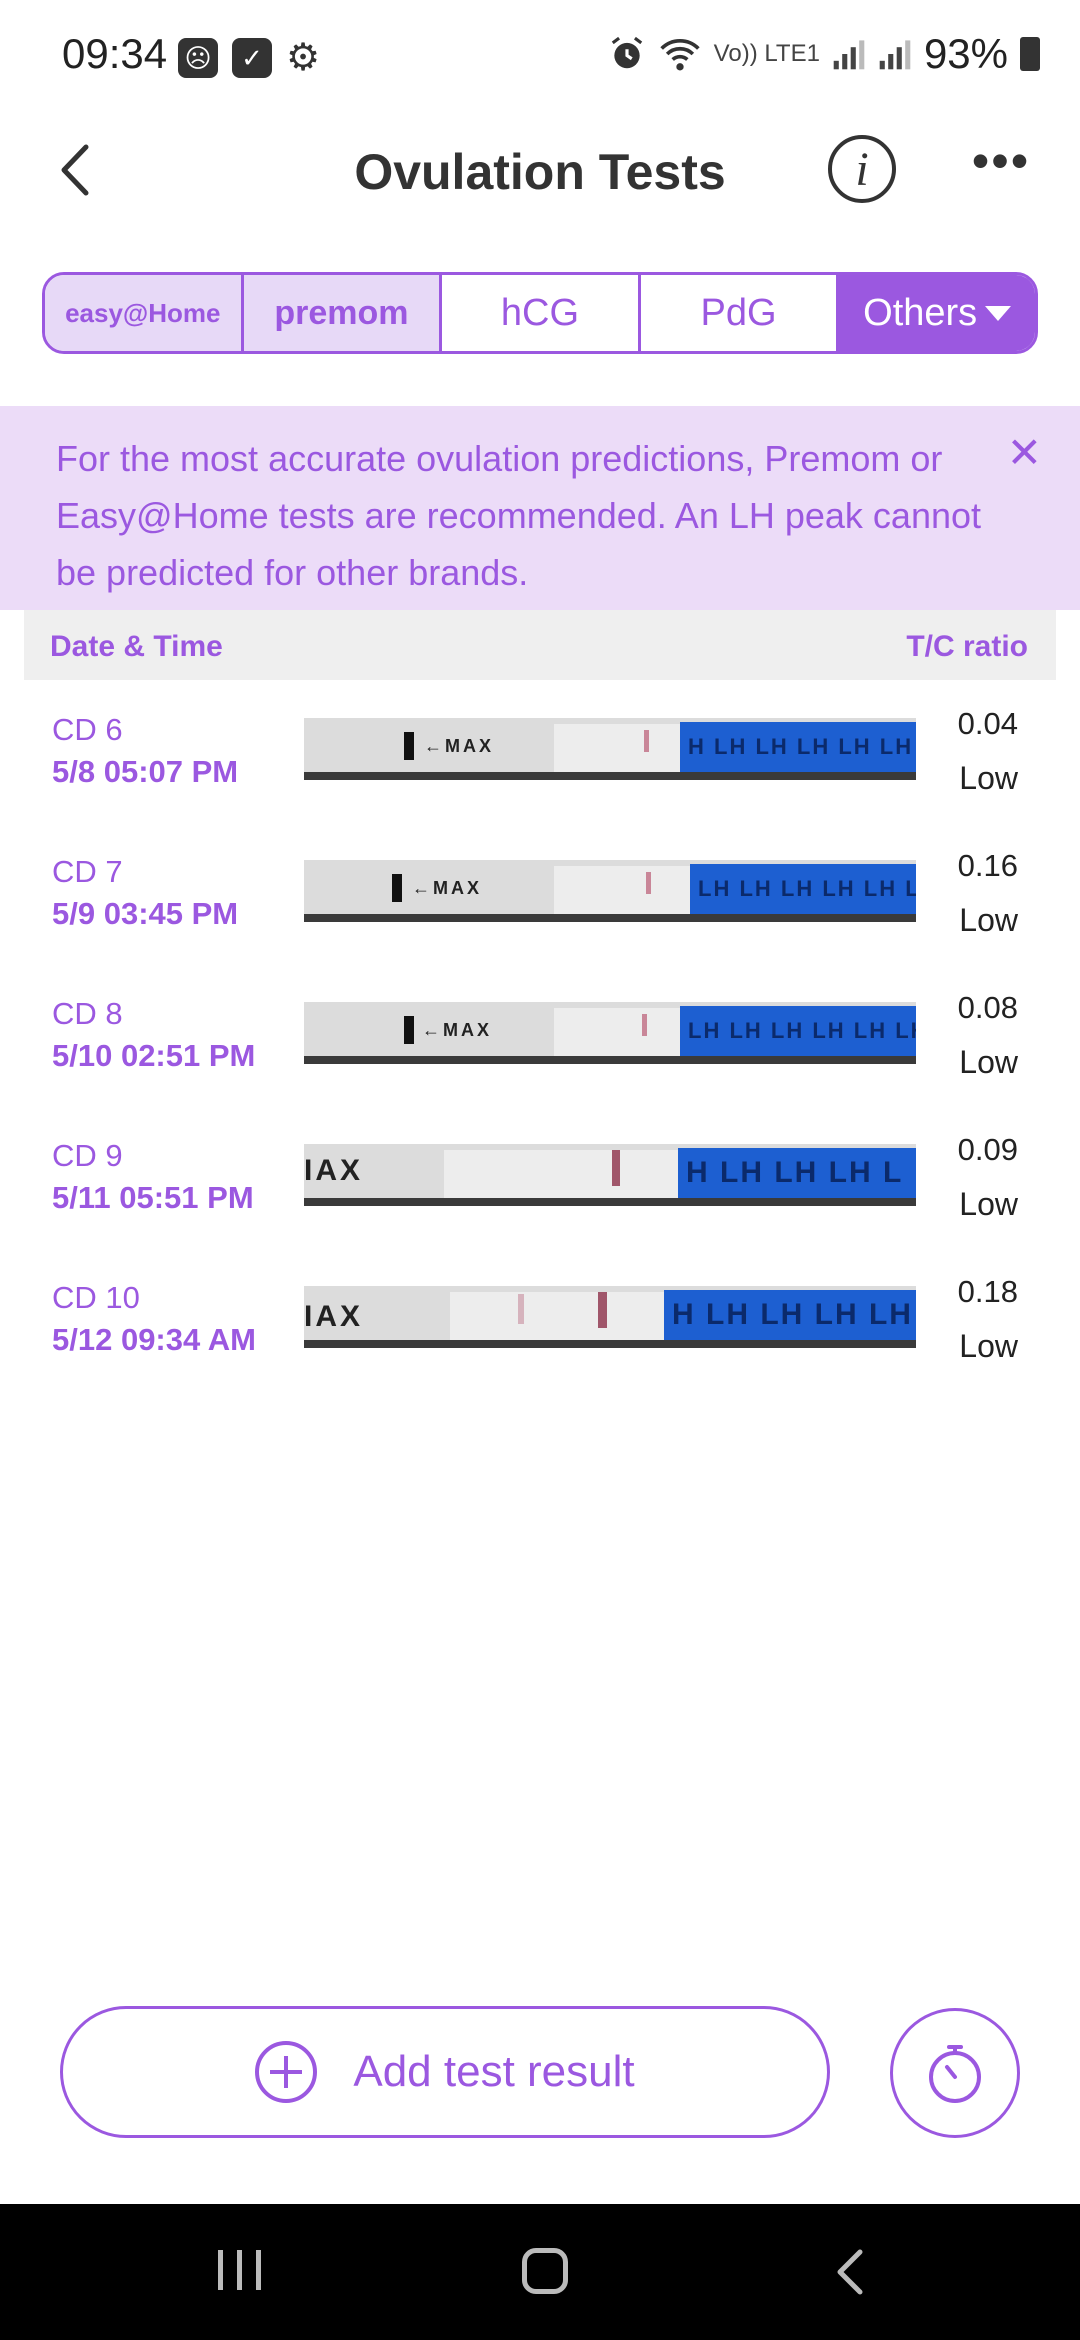  Describe the element at coordinates (87, 1155) in the screenshot. I see `cycle-day: CD 9` at that location.